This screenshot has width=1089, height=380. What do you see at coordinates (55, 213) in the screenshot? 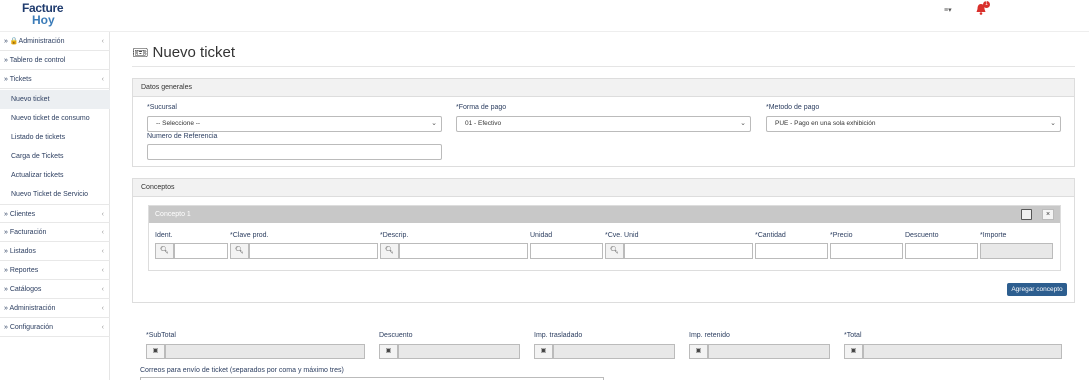
I see `sidebar-item-clientes: » Clientes ‹` at bounding box center [55, 213].